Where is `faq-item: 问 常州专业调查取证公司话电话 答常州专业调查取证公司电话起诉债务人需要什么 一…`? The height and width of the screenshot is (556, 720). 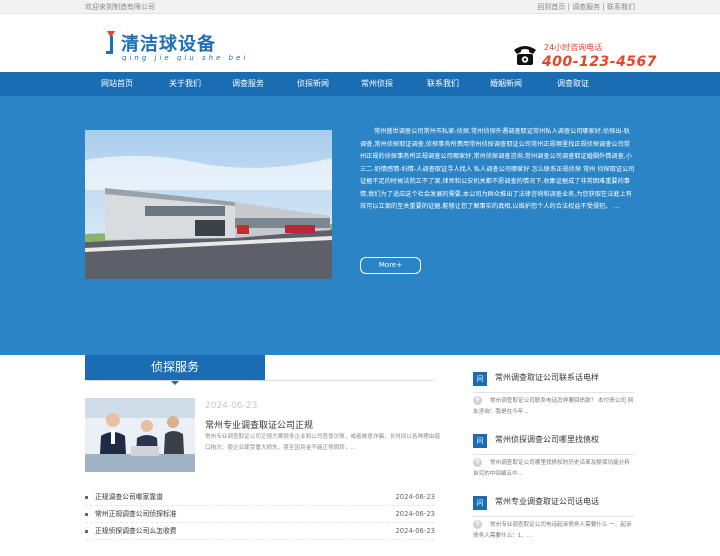 faq-item: 问 常州专业调查取证公司话电话 答常州专业调查取证公司电话起诉债务人需要什么 一… is located at coordinates (554, 525).